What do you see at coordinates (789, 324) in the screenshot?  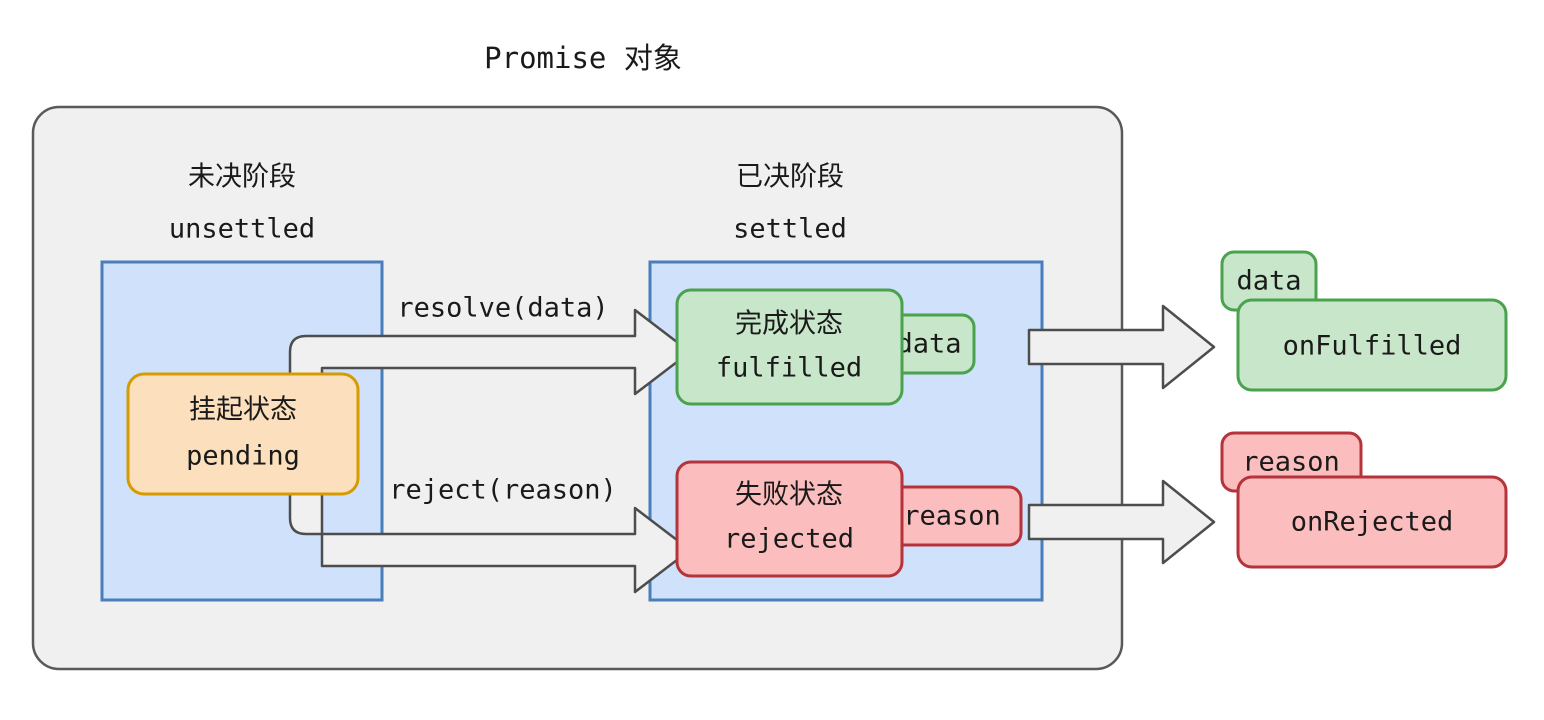 I see `fulfilled-state-label-cn: 完成状态` at bounding box center [789, 324].